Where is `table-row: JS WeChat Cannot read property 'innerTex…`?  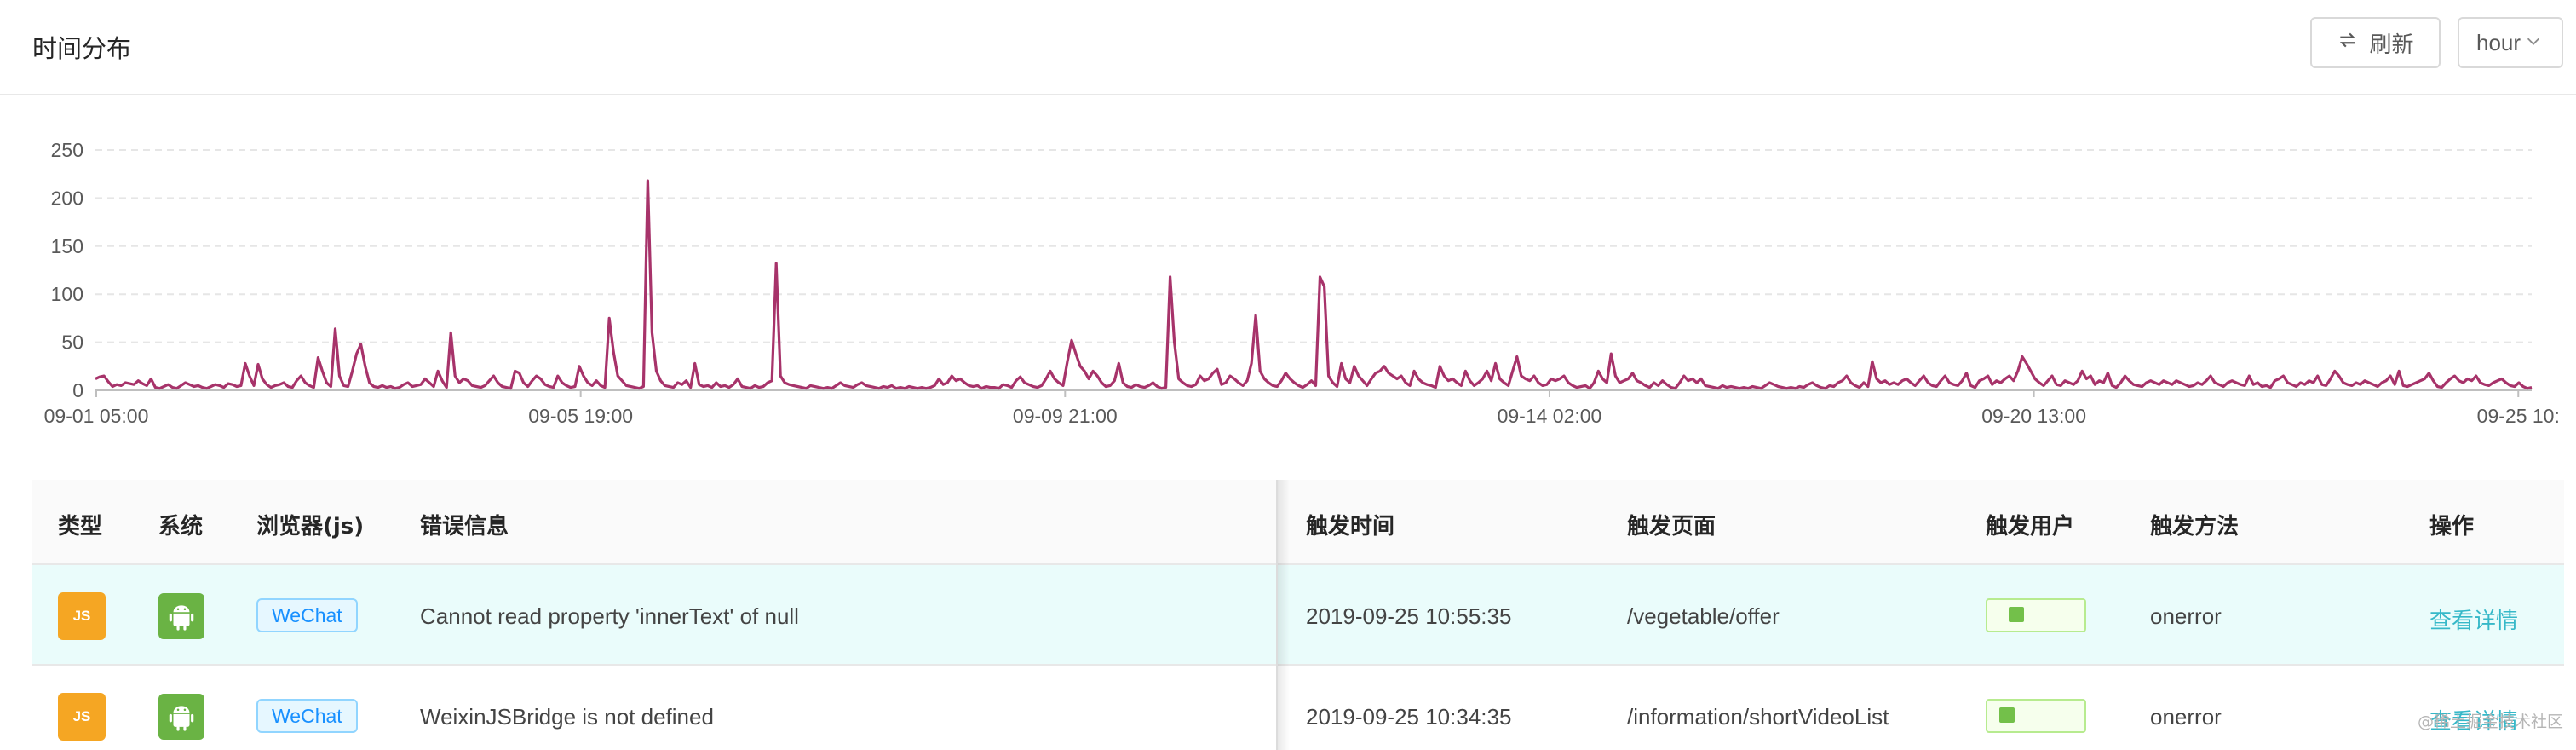 table-row: JS WeChat Cannot read property 'innerTex… is located at coordinates (1298, 616).